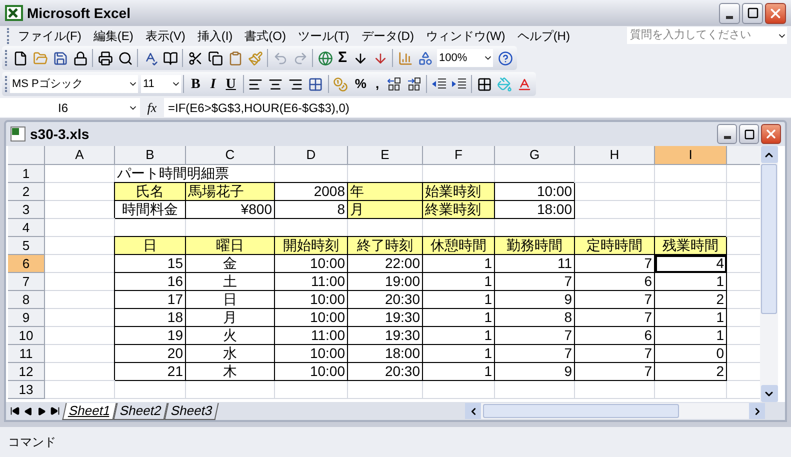  Describe the element at coordinates (26, 246) in the screenshot. I see `row-header: 5` at that location.